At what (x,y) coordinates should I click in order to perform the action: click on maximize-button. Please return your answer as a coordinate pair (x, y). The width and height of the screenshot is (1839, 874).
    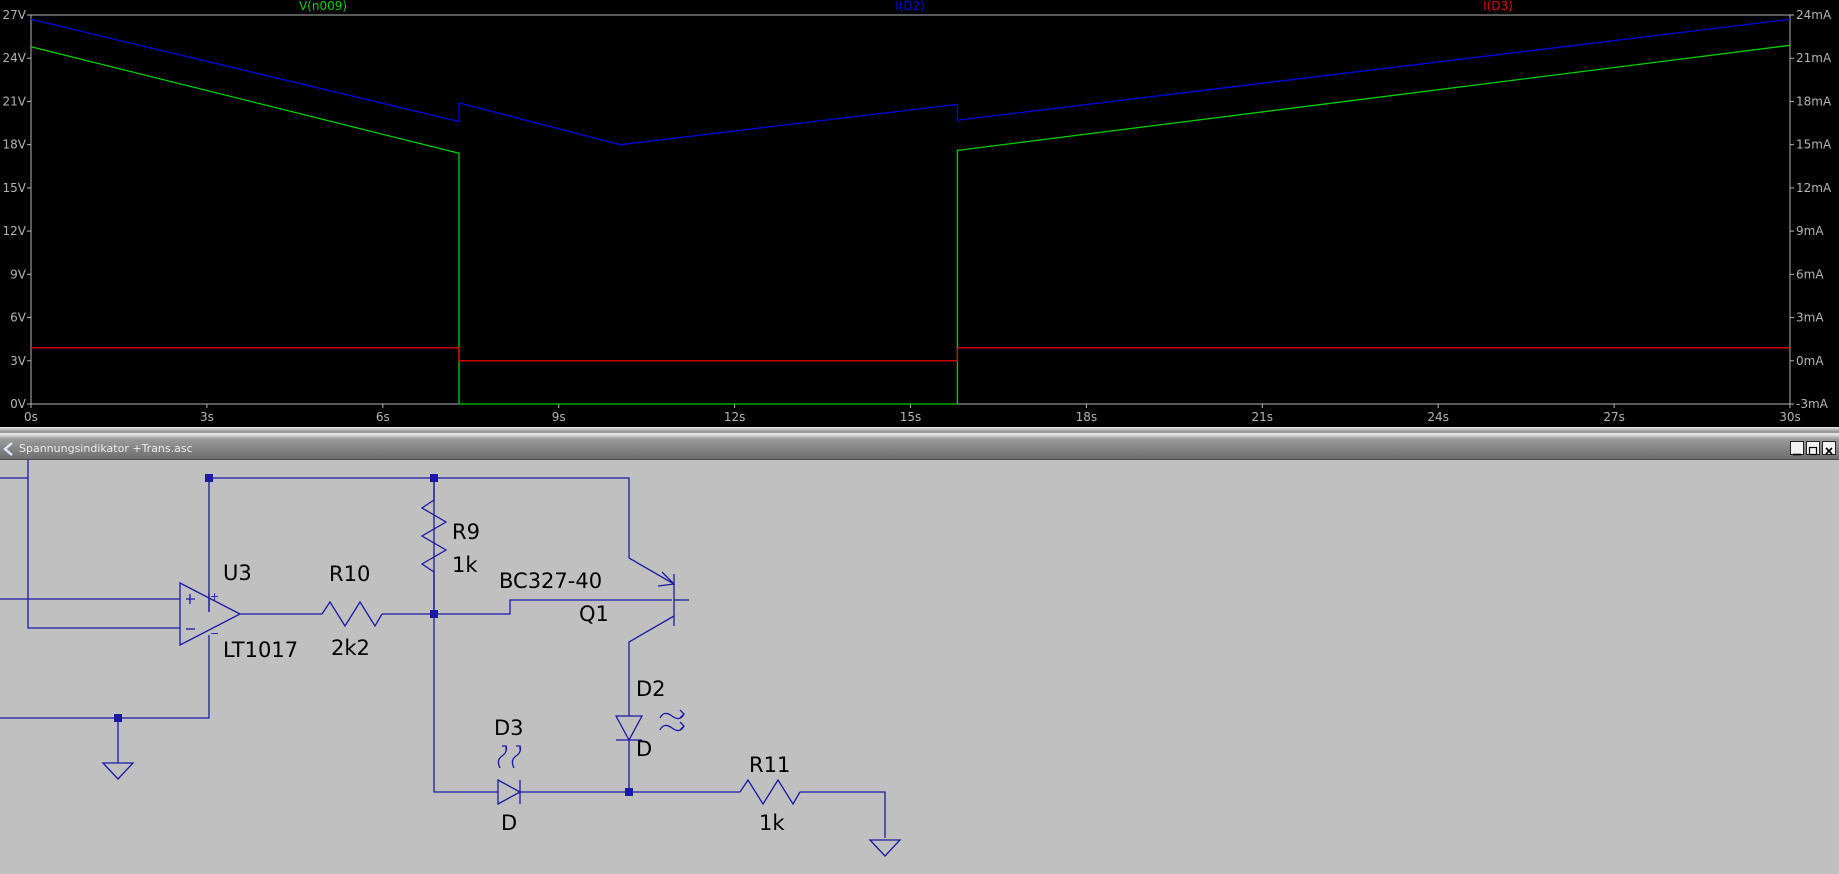
    Looking at the image, I should click on (1813, 448).